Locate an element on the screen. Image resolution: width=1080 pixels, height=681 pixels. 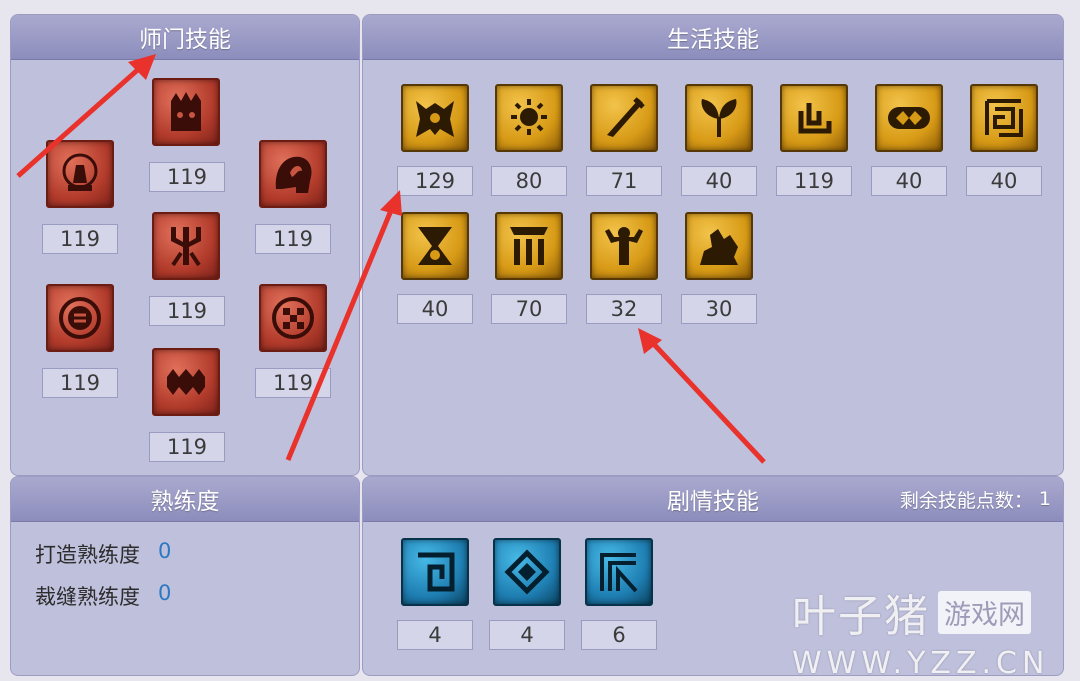
life-skill-3-value: 40 is located at coordinates (719, 181).